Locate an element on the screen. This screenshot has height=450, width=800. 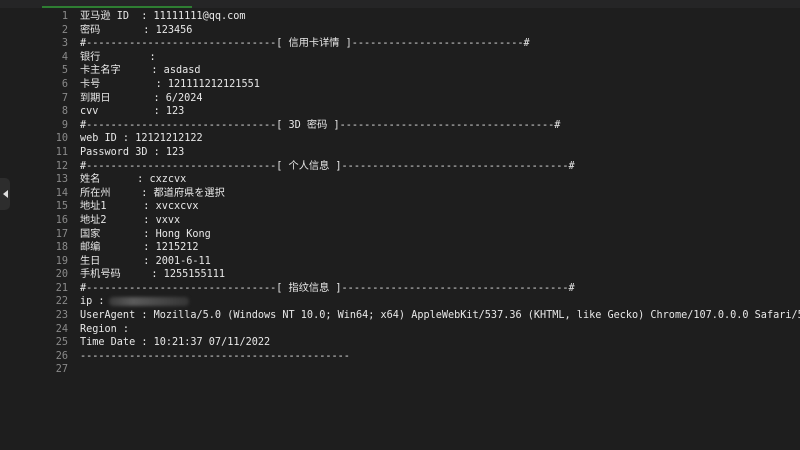
line-number: 11 is located at coordinates (61, 152).